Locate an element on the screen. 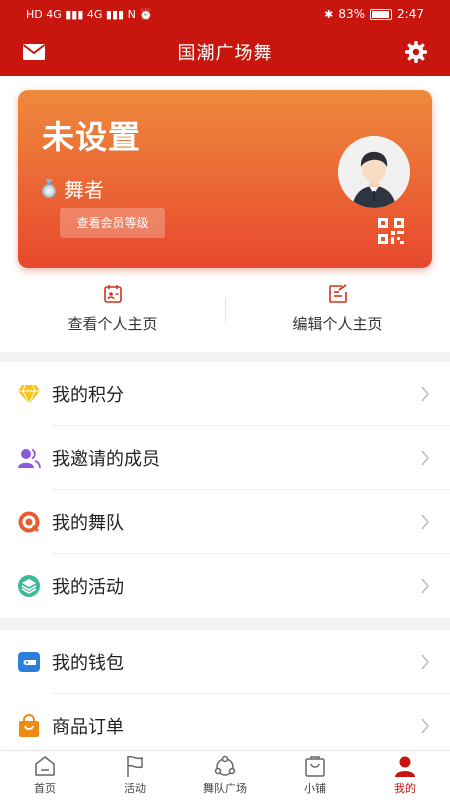  medal-icon is located at coordinates (49, 188).